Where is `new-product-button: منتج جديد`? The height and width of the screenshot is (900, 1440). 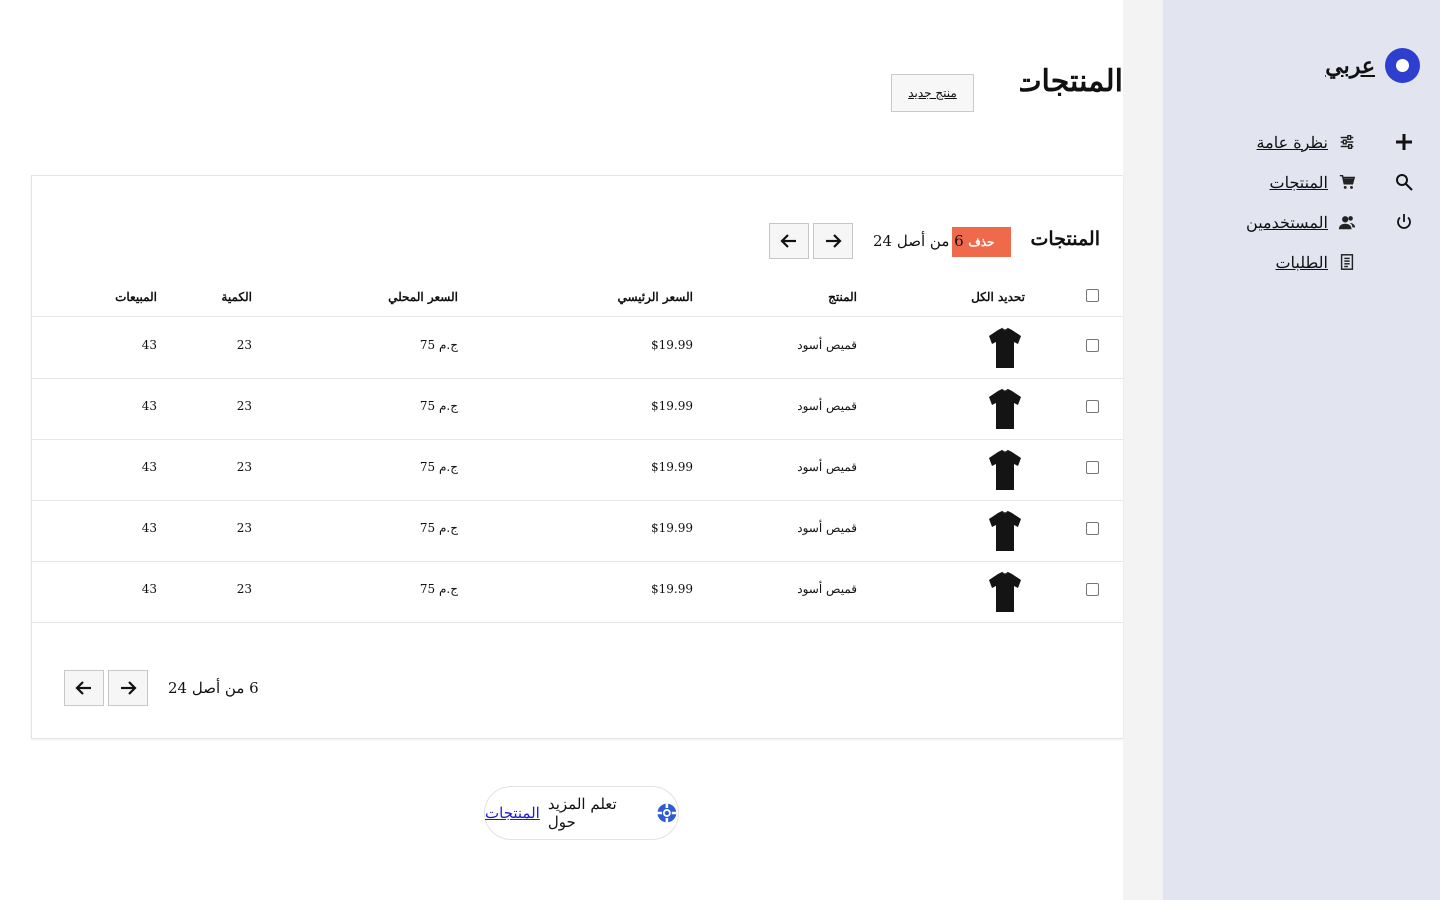
new-product-button: منتج جديد is located at coordinates (932, 93).